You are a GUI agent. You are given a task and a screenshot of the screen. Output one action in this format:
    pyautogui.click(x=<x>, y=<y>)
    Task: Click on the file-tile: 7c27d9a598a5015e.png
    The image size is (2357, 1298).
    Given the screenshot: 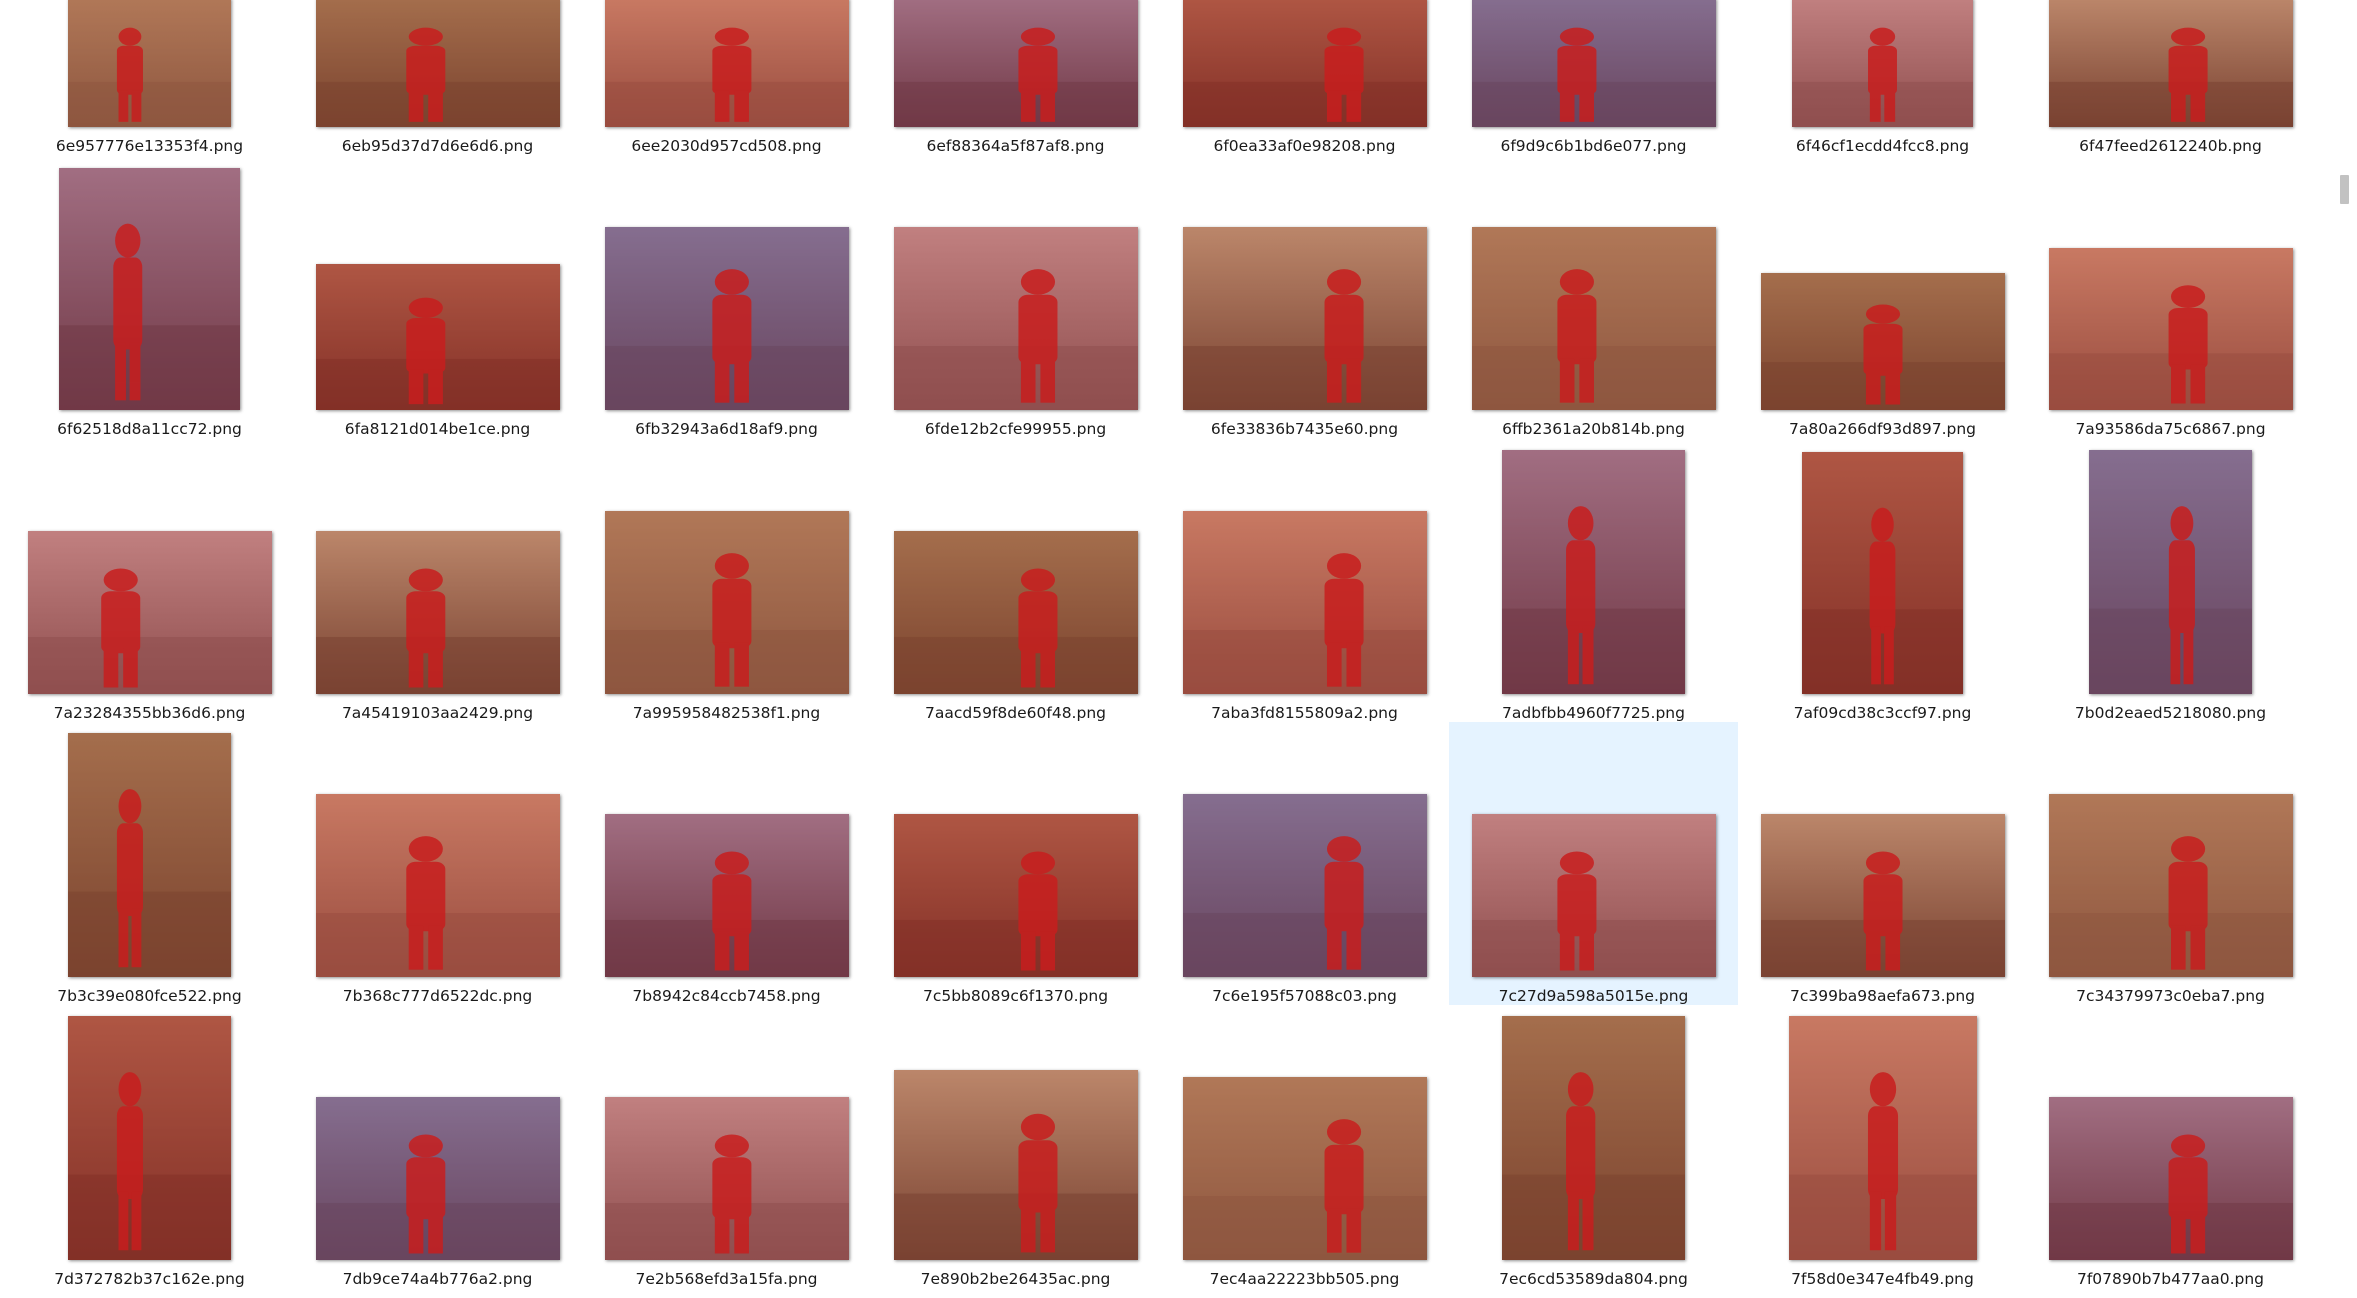 What is the action you would take?
    pyautogui.click(x=1593, y=863)
    